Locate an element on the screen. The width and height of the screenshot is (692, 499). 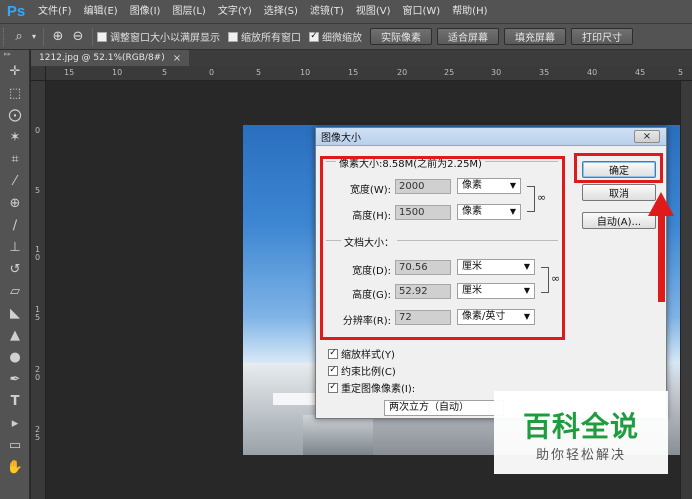
resize-windows-checkbox: 调整窗口大小以满屏显示 is located at coordinates (158, 36).